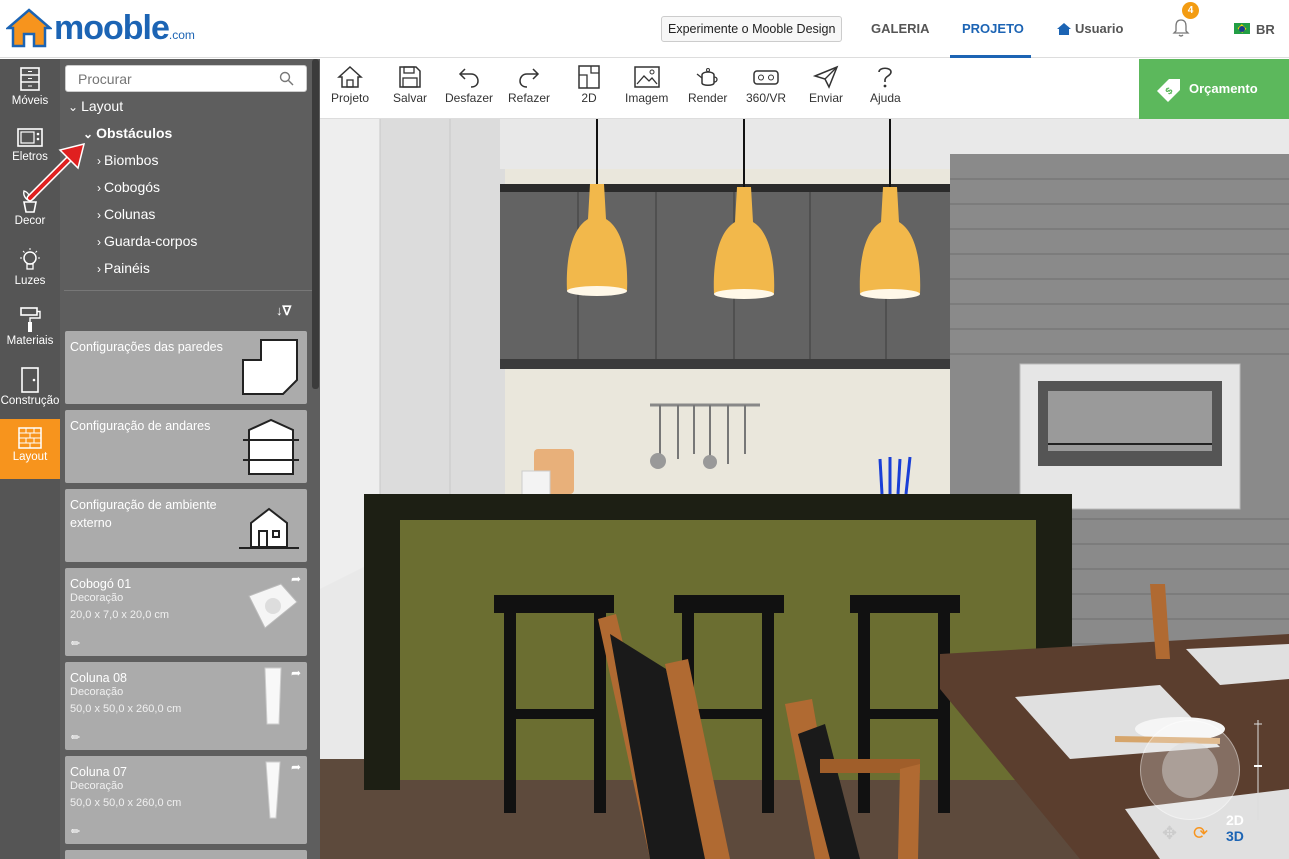 The width and height of the screenshot is (1289, 859). What do you see at coordinates (134, 133) in the screenshot?
I see `tree-label: Obstáculos` at bounding box center [134, 133].